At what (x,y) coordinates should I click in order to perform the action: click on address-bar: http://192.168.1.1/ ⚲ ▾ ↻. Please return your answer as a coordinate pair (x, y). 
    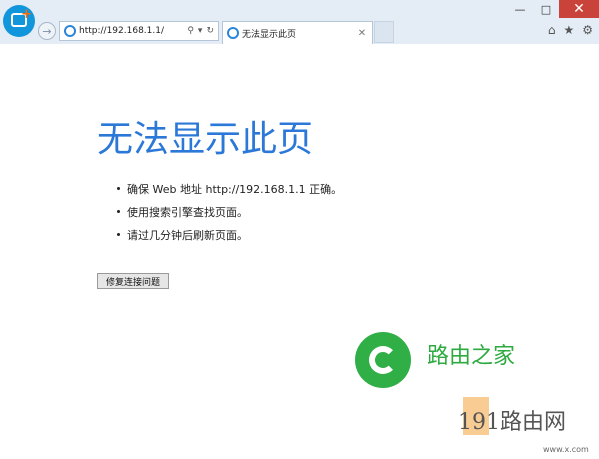
    Looking at the image, I should click on (139, 31).